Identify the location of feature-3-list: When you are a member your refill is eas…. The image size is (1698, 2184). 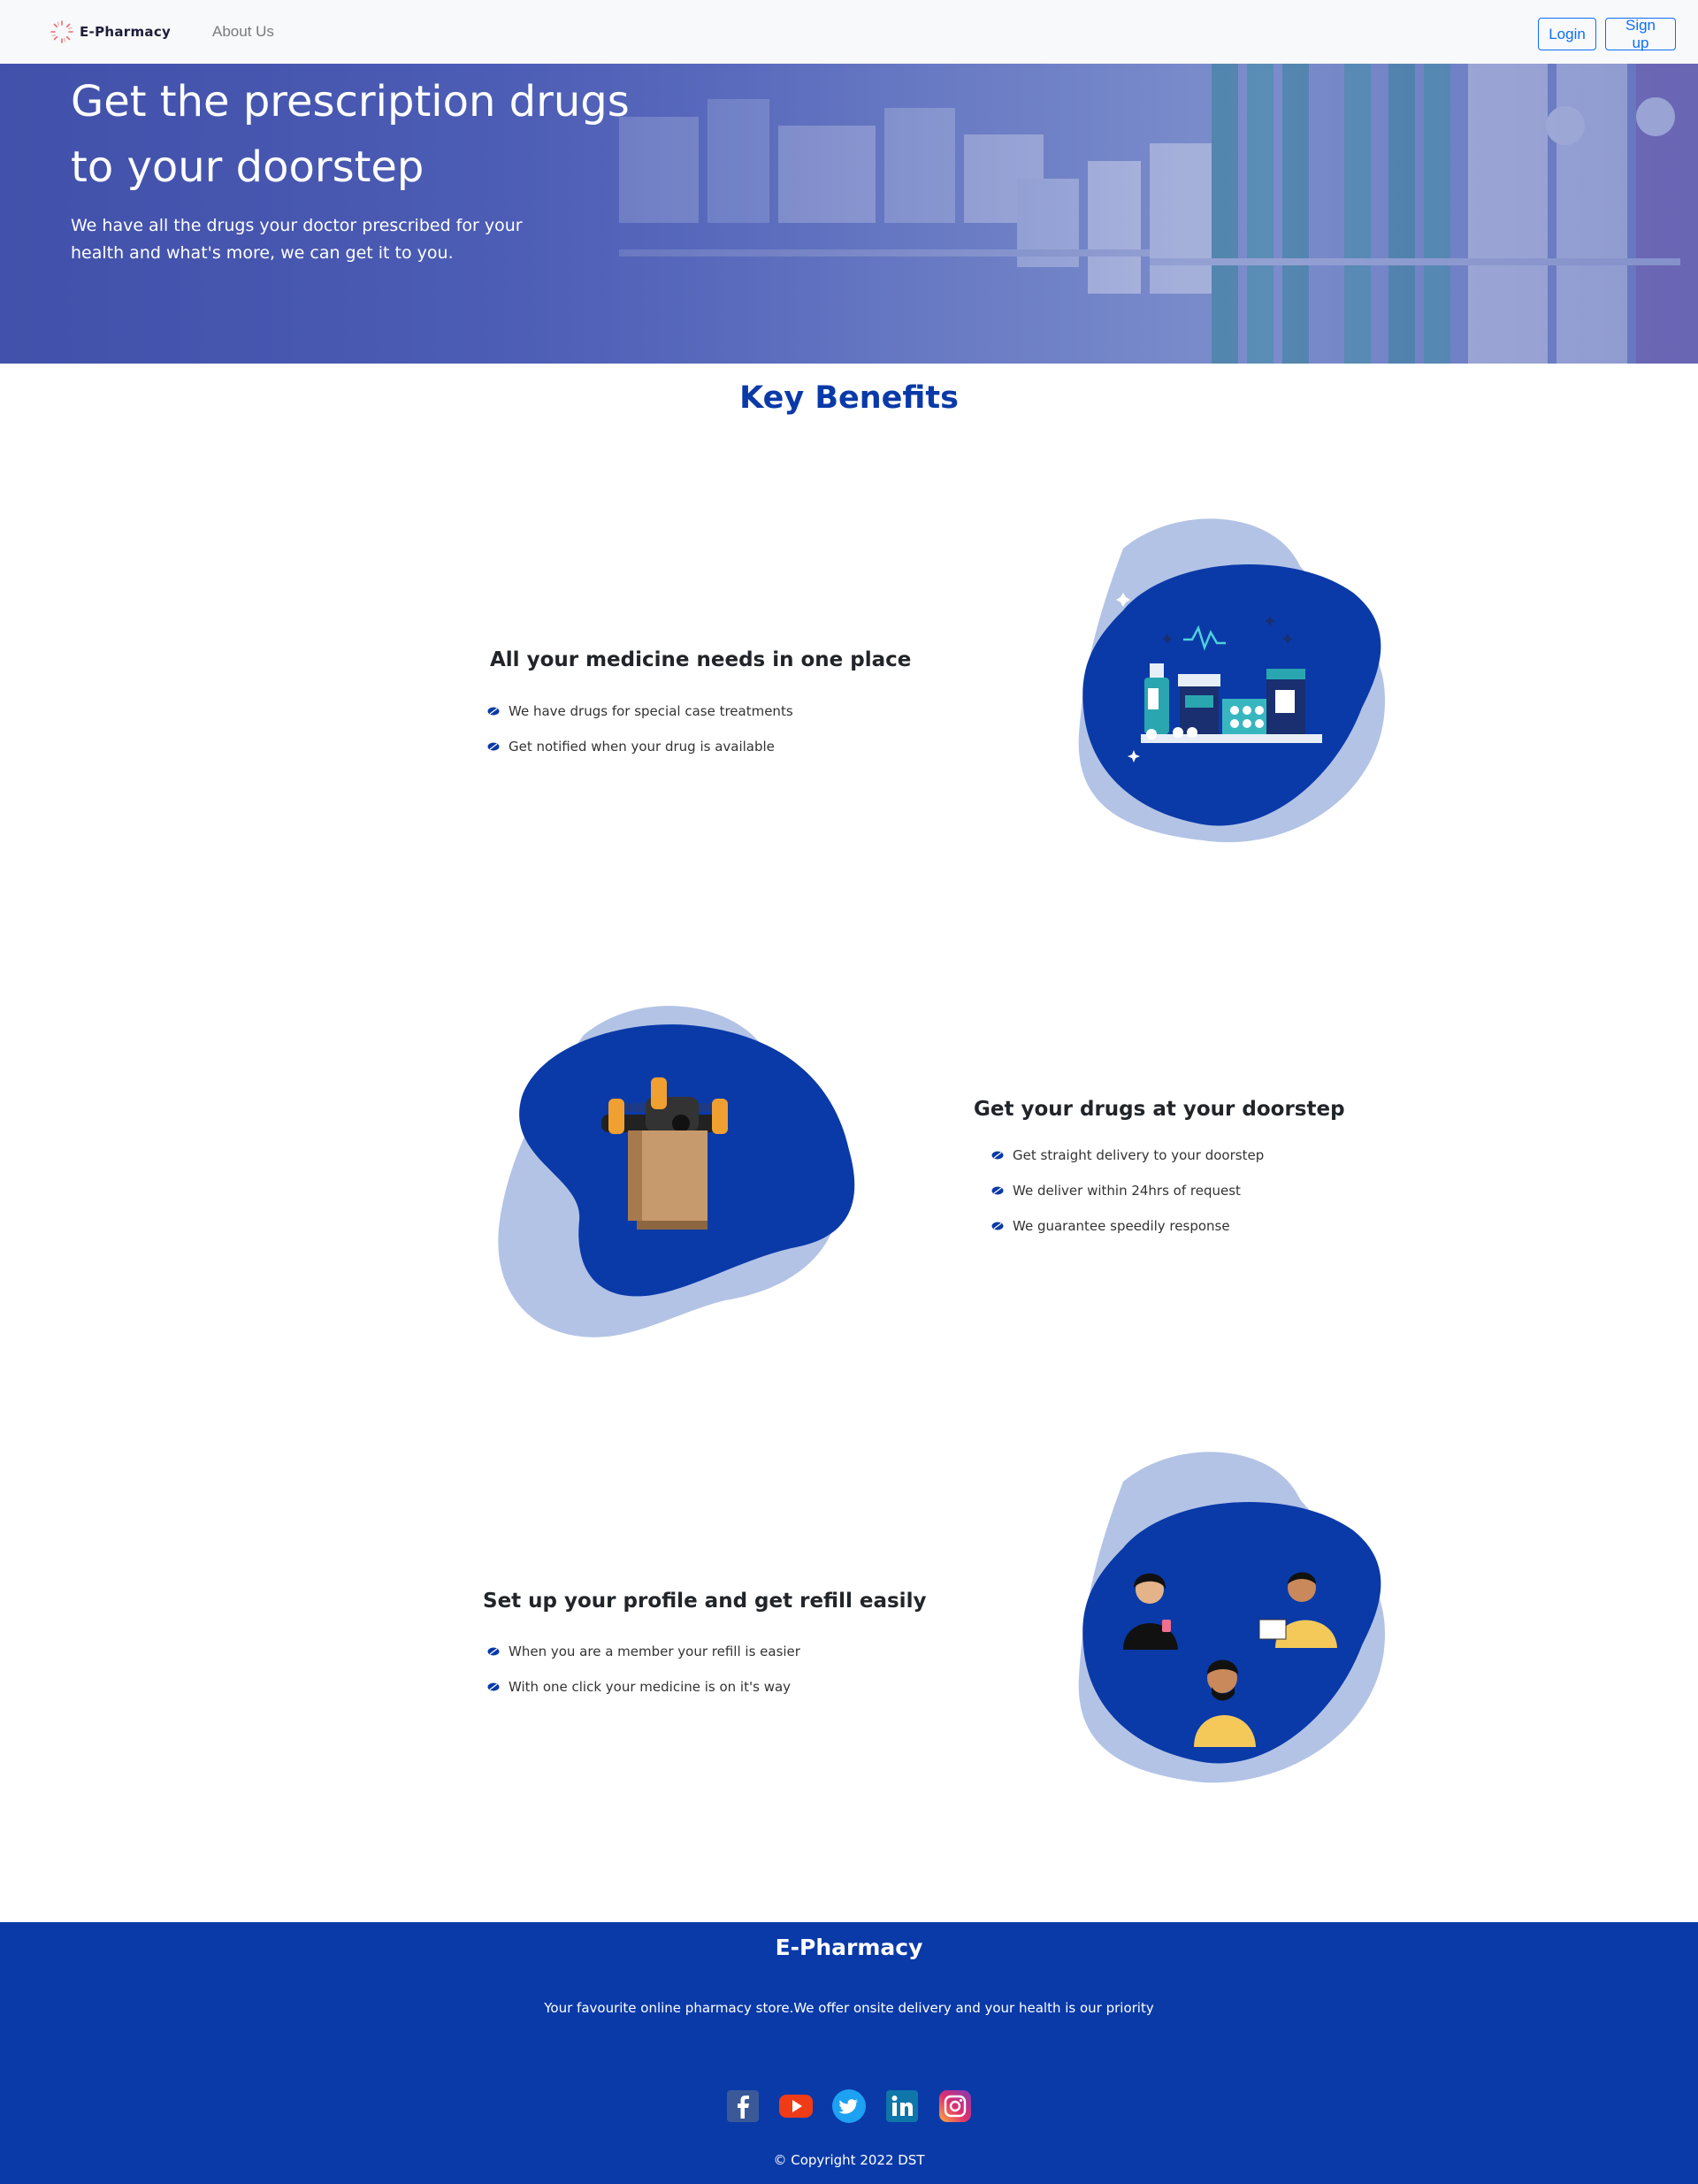
(644, 1669).